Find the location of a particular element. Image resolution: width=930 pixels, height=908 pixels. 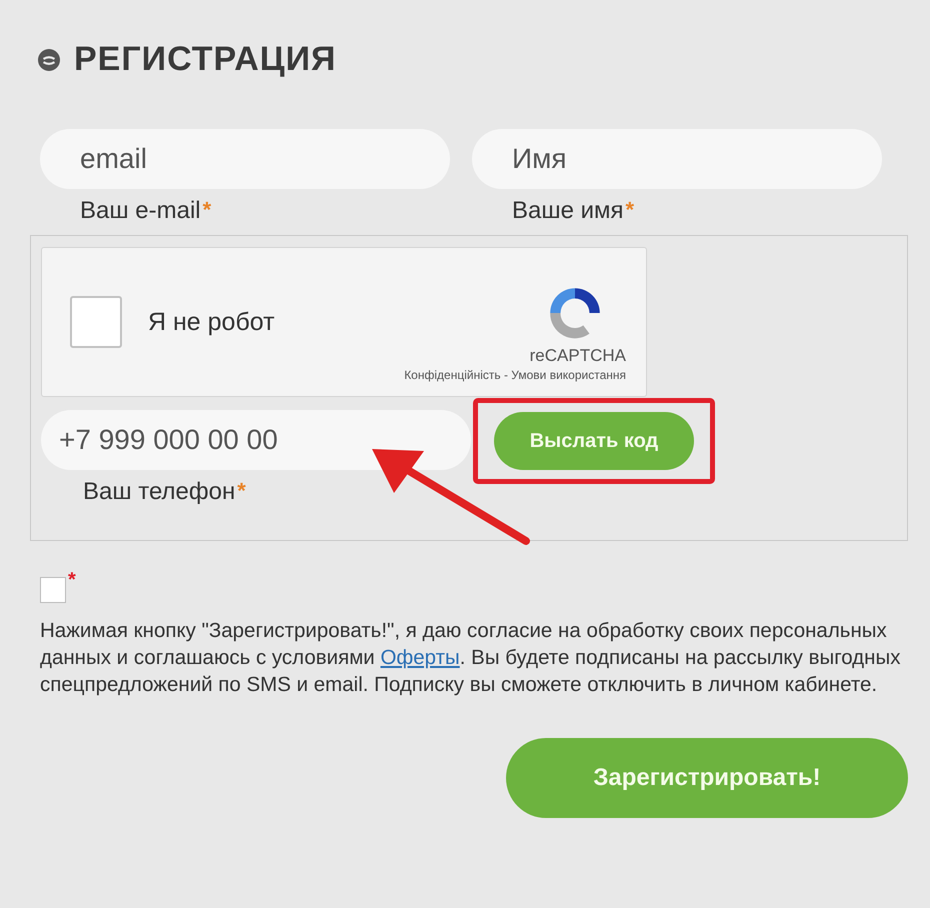

input-field: Имя is located at coordinates (677, 159).